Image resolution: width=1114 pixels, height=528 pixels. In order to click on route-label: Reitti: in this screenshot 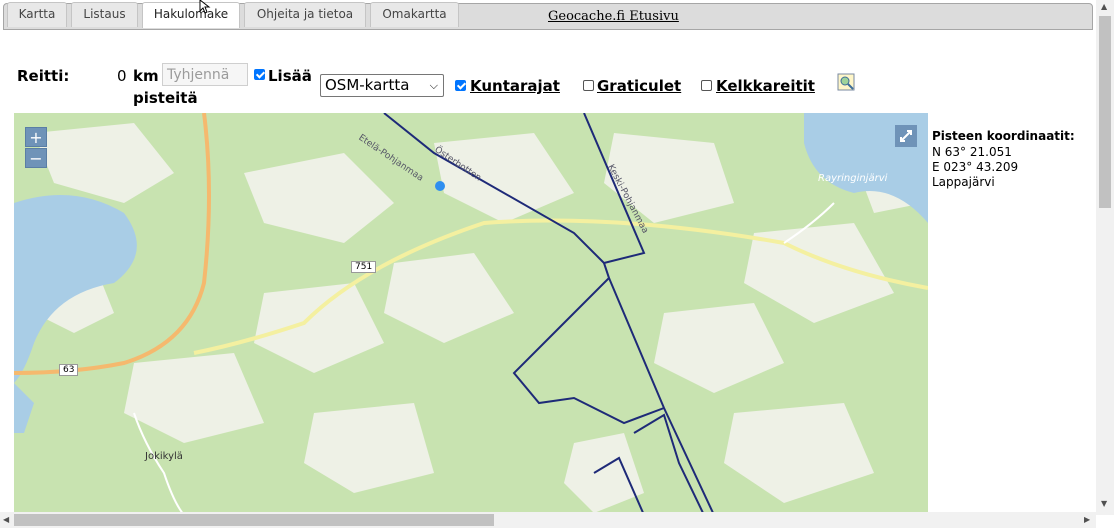, I will do `click(43, 76)`.